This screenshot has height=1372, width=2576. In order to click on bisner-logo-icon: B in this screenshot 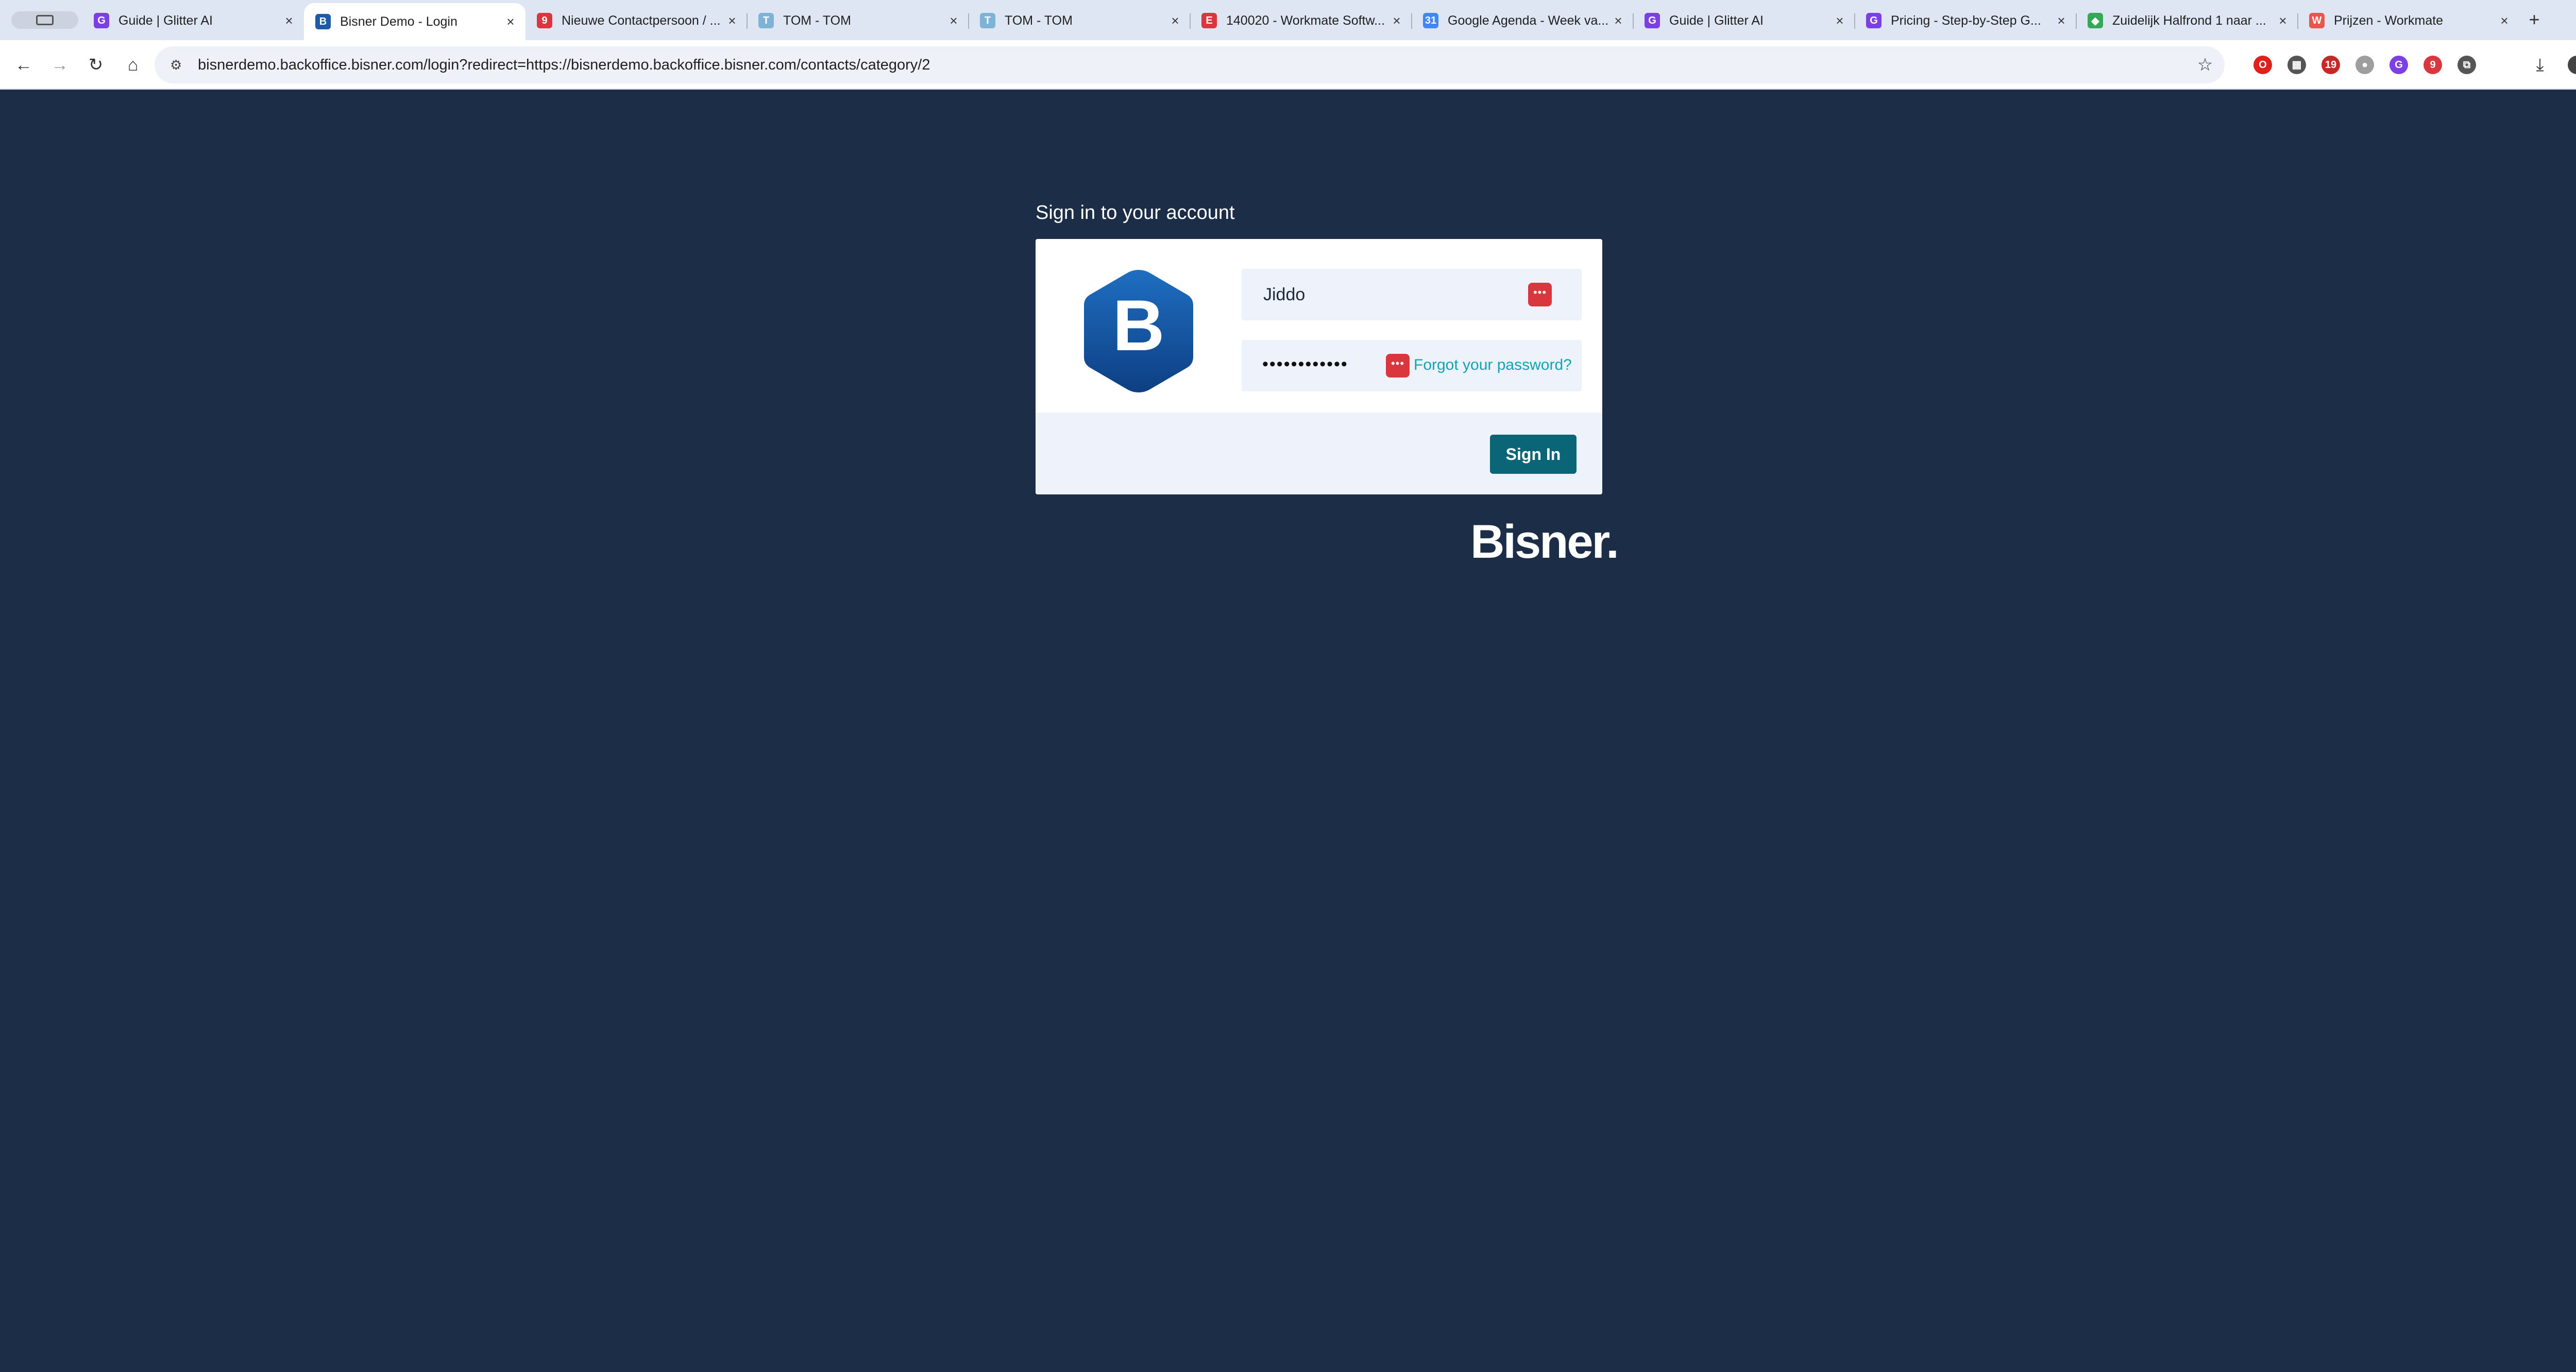, I will do `click(1138, 331)`.